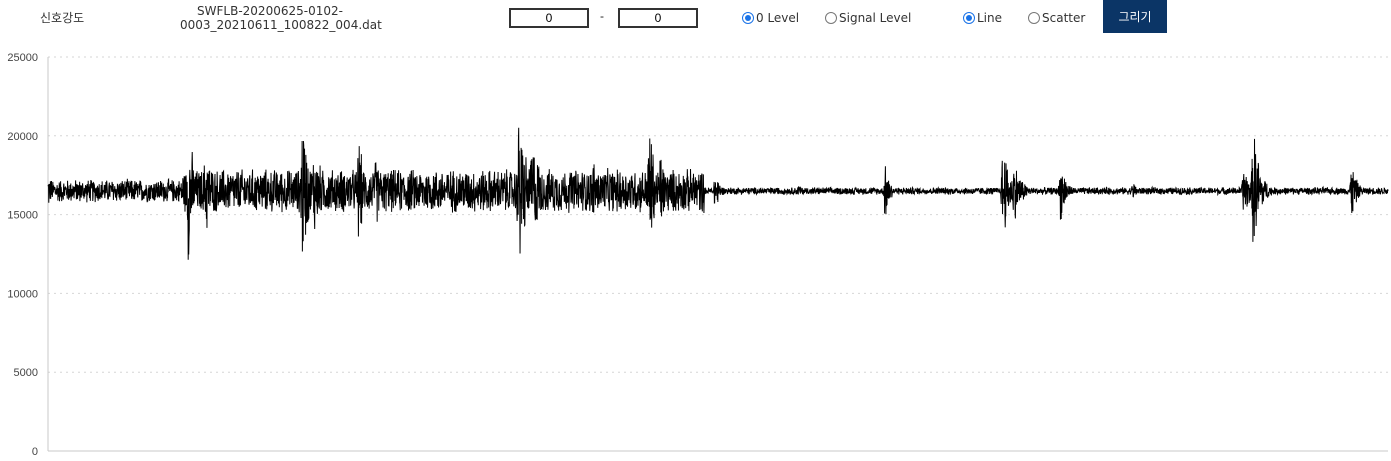 This screenshot has width=1391, height=461. I want to click on radio-line-label: Line, so click(990, 18).